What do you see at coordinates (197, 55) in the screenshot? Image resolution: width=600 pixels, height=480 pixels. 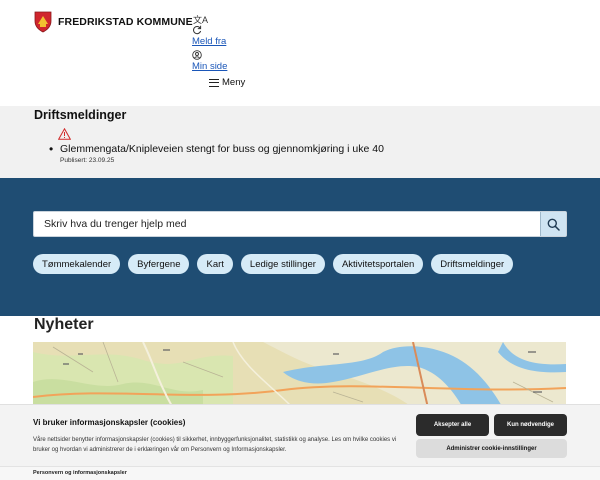 I see `user-icon` at bounding box center [197, 55].